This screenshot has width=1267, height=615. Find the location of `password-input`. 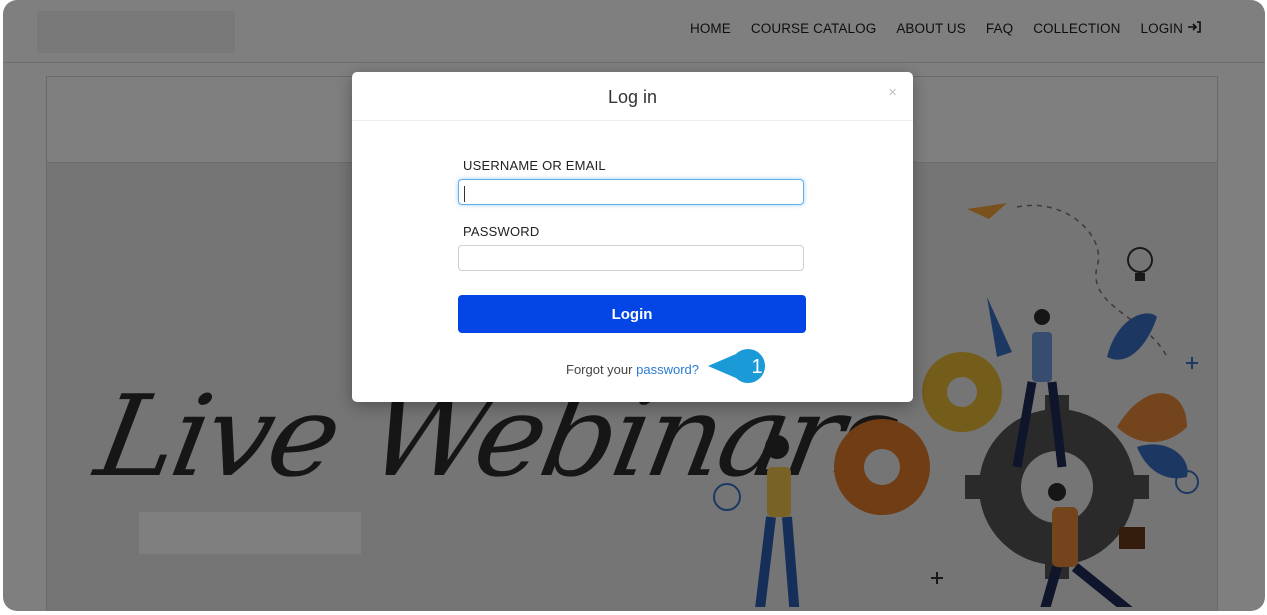

password-input is located at coordinates (631, 258).